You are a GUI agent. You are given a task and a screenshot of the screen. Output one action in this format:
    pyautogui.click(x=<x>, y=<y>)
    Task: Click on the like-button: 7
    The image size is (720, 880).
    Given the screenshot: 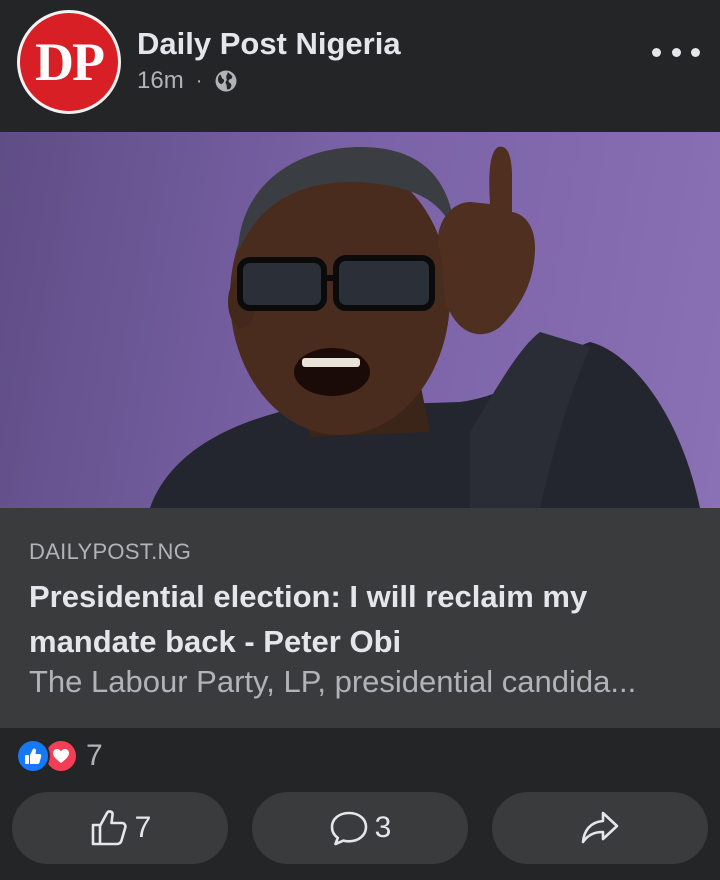 What is the action you would take?
    pyautogui.click(x=120, y=828)
    